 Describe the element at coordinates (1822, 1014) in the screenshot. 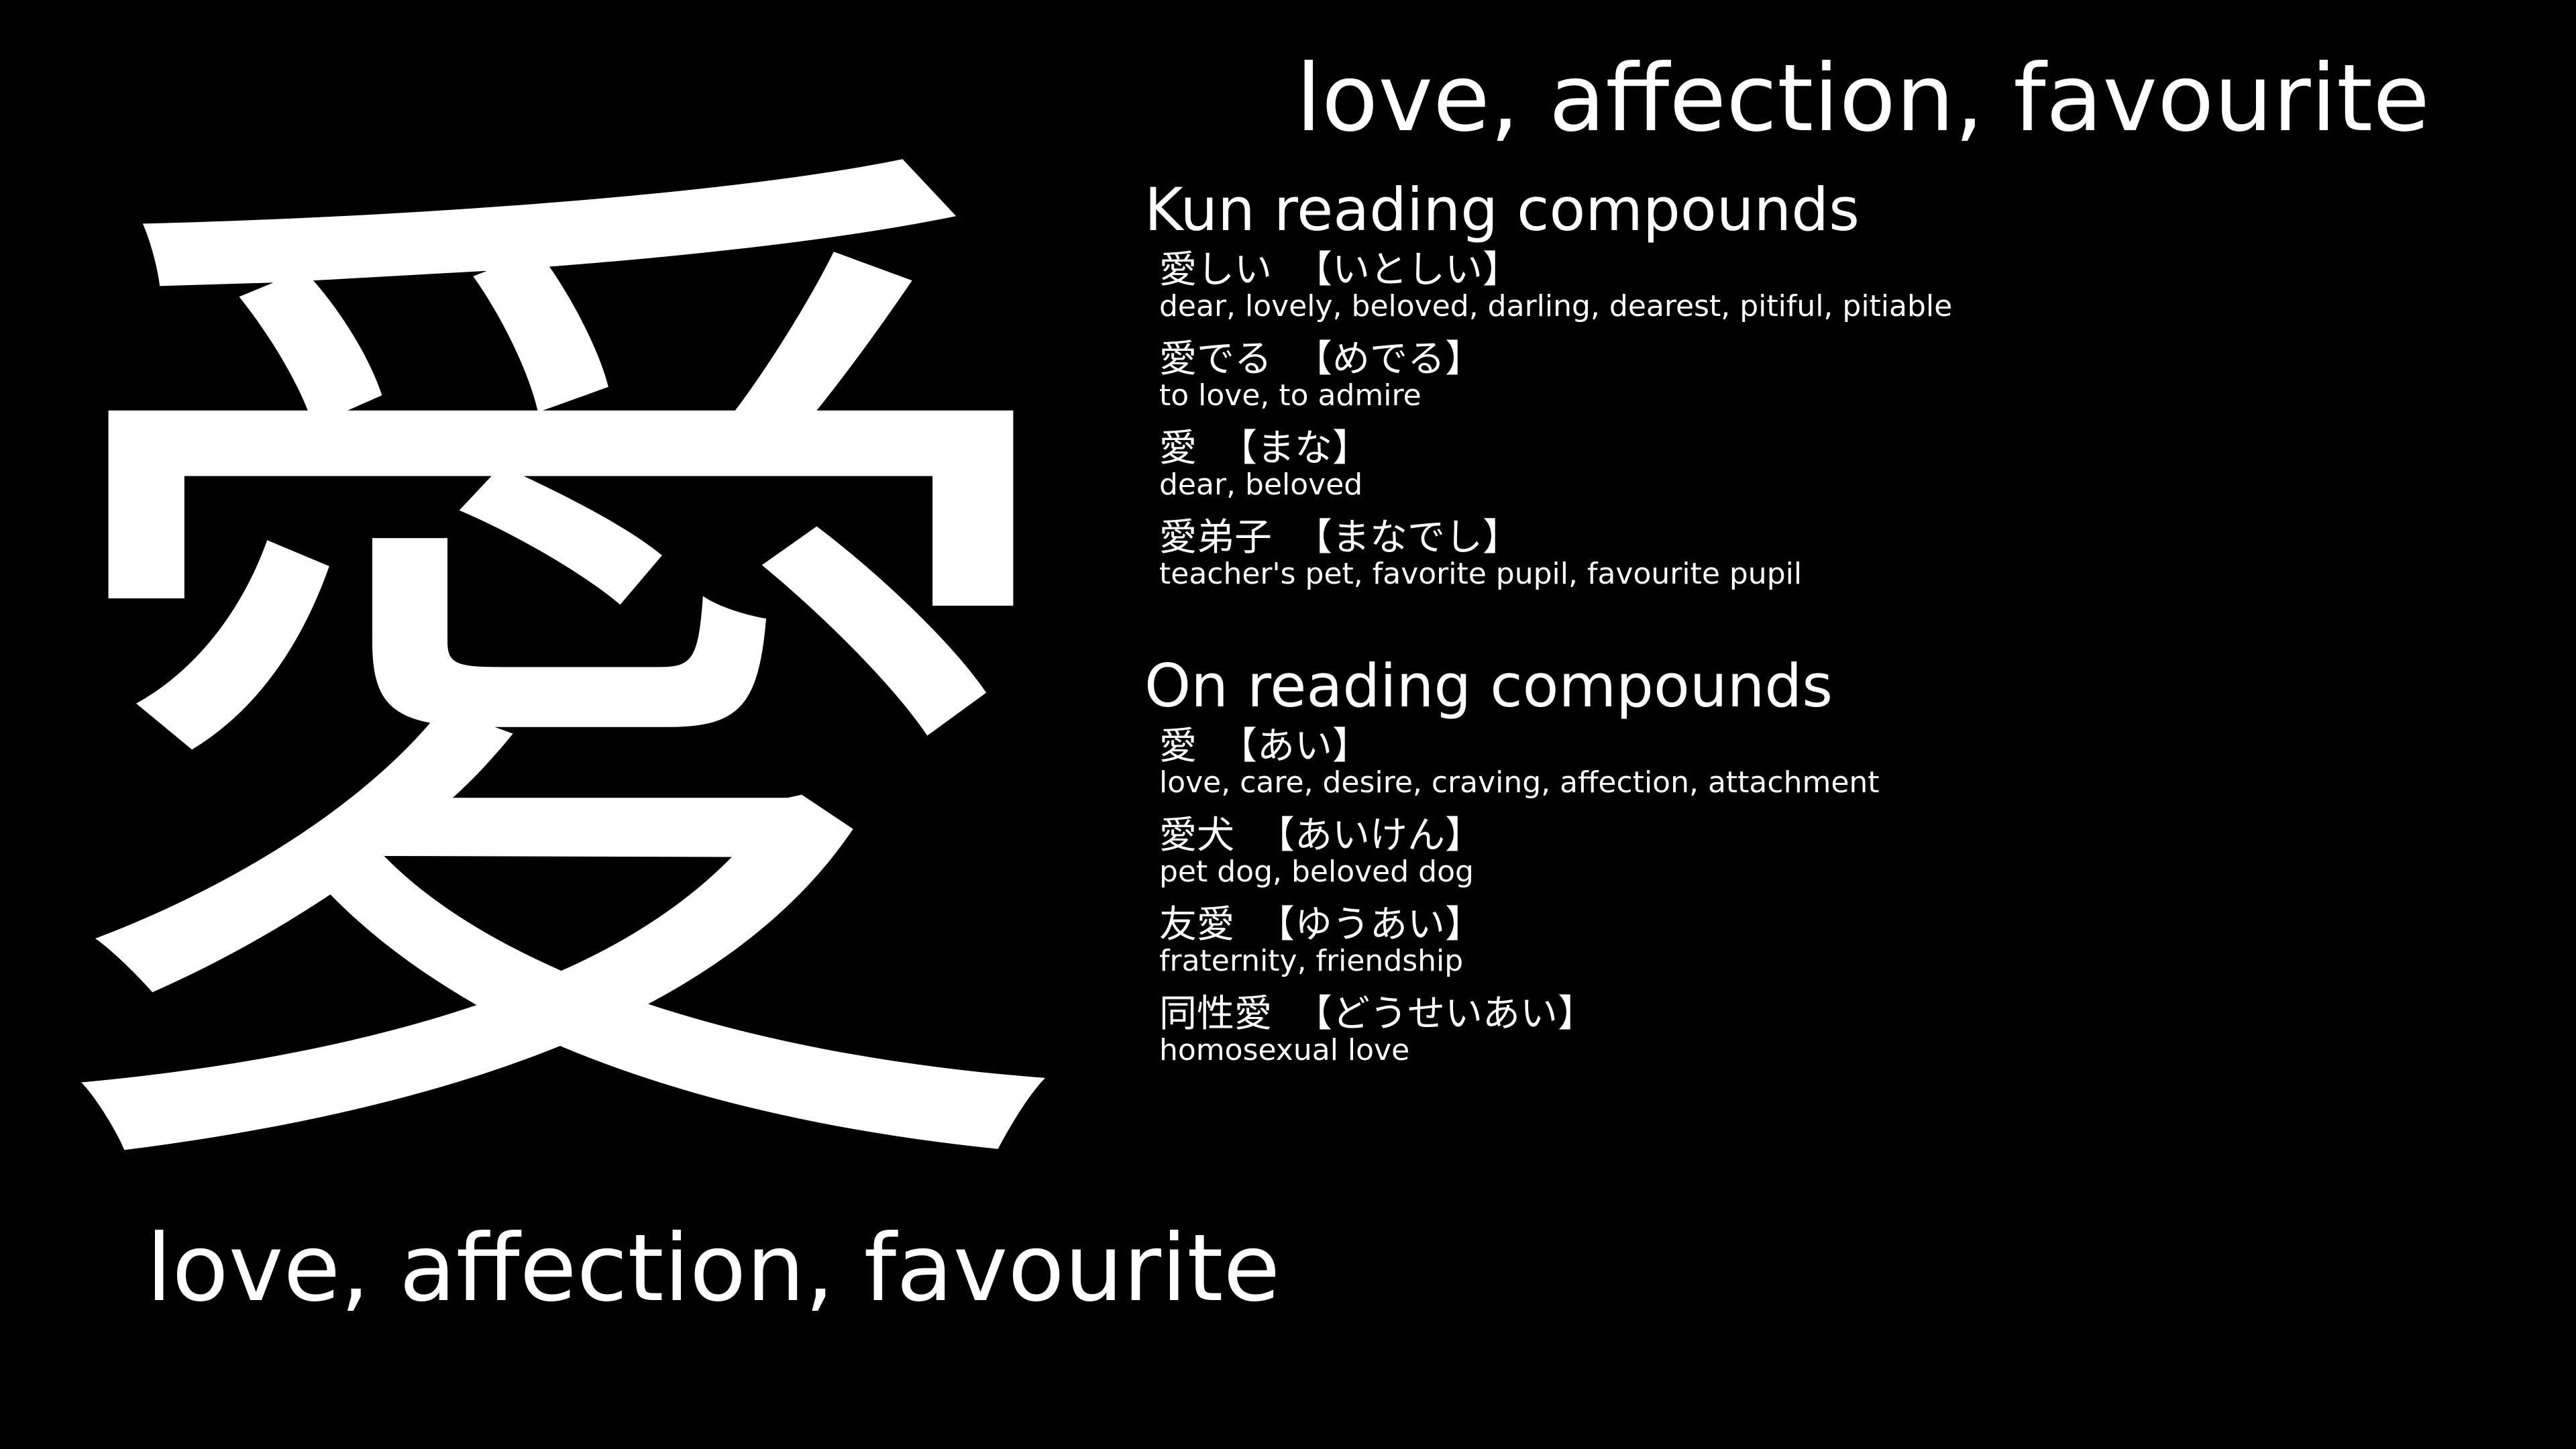

I see `compound-word-line: 同性愛 【どうせいあい】` at that location.